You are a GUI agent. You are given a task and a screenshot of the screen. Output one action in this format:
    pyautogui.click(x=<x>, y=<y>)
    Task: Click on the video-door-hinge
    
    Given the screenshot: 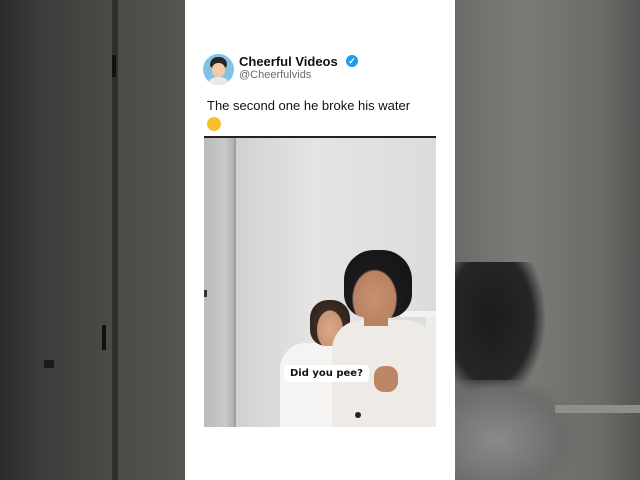 What is the action you would take?
    pyautogui.click(x=205, y=293)
    